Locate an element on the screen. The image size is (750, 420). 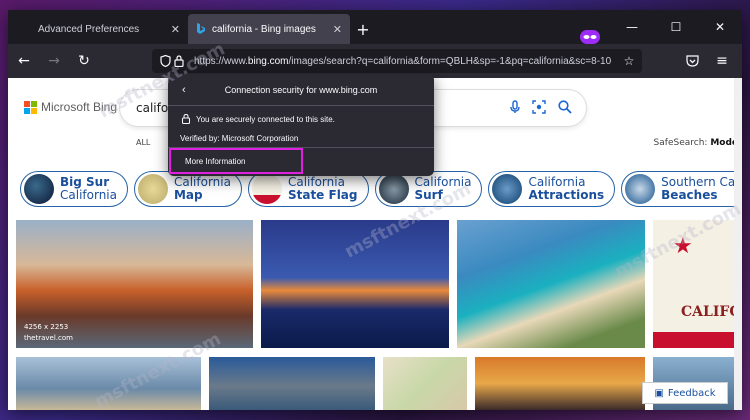
microphone-icon is located at coordinates (515, 108).